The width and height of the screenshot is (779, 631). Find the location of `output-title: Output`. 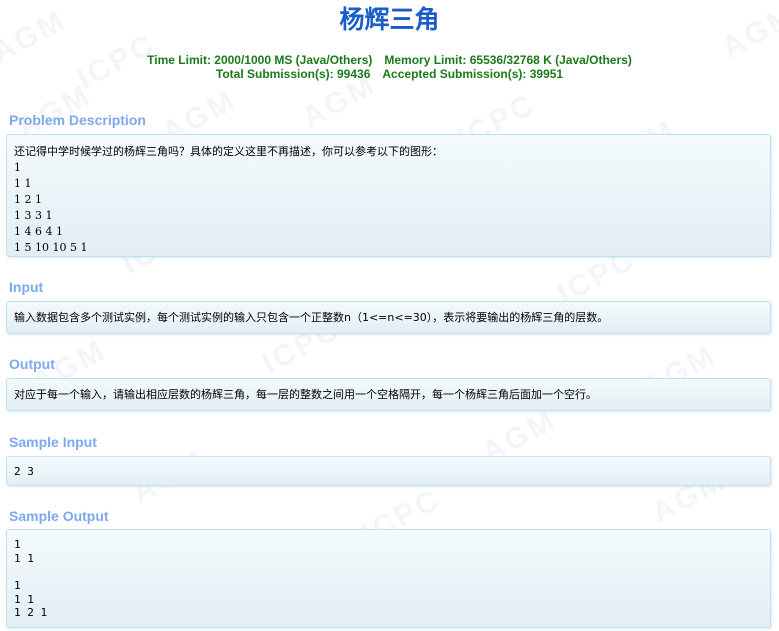

output-title: Output is located at coordinates (32, 364).